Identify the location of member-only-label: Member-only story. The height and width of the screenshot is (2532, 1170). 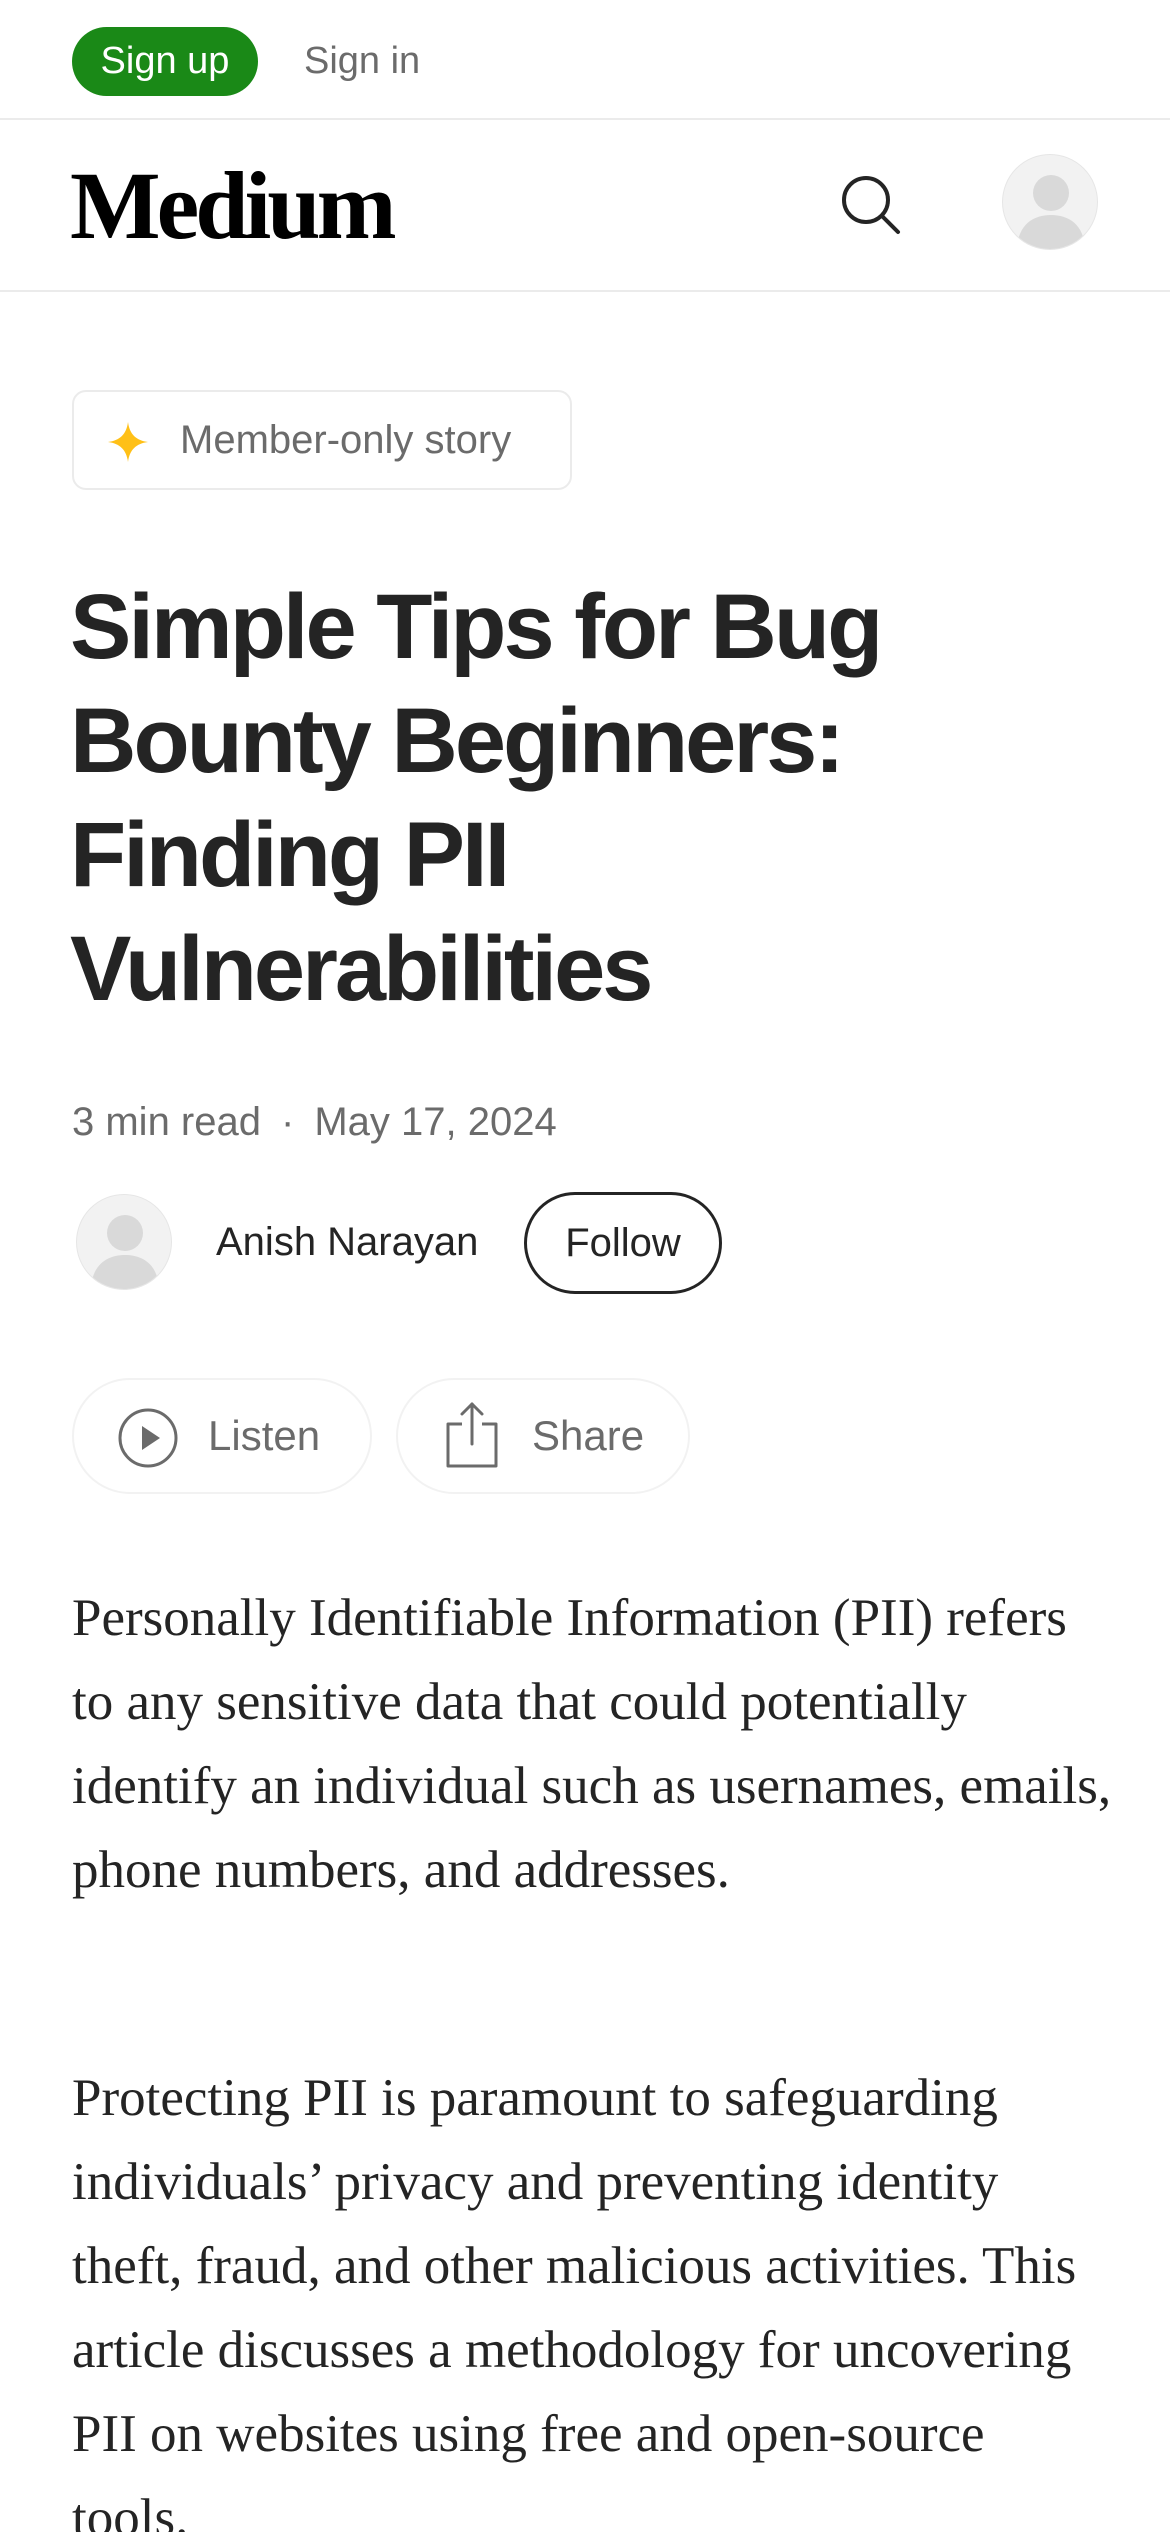
(346, 440).